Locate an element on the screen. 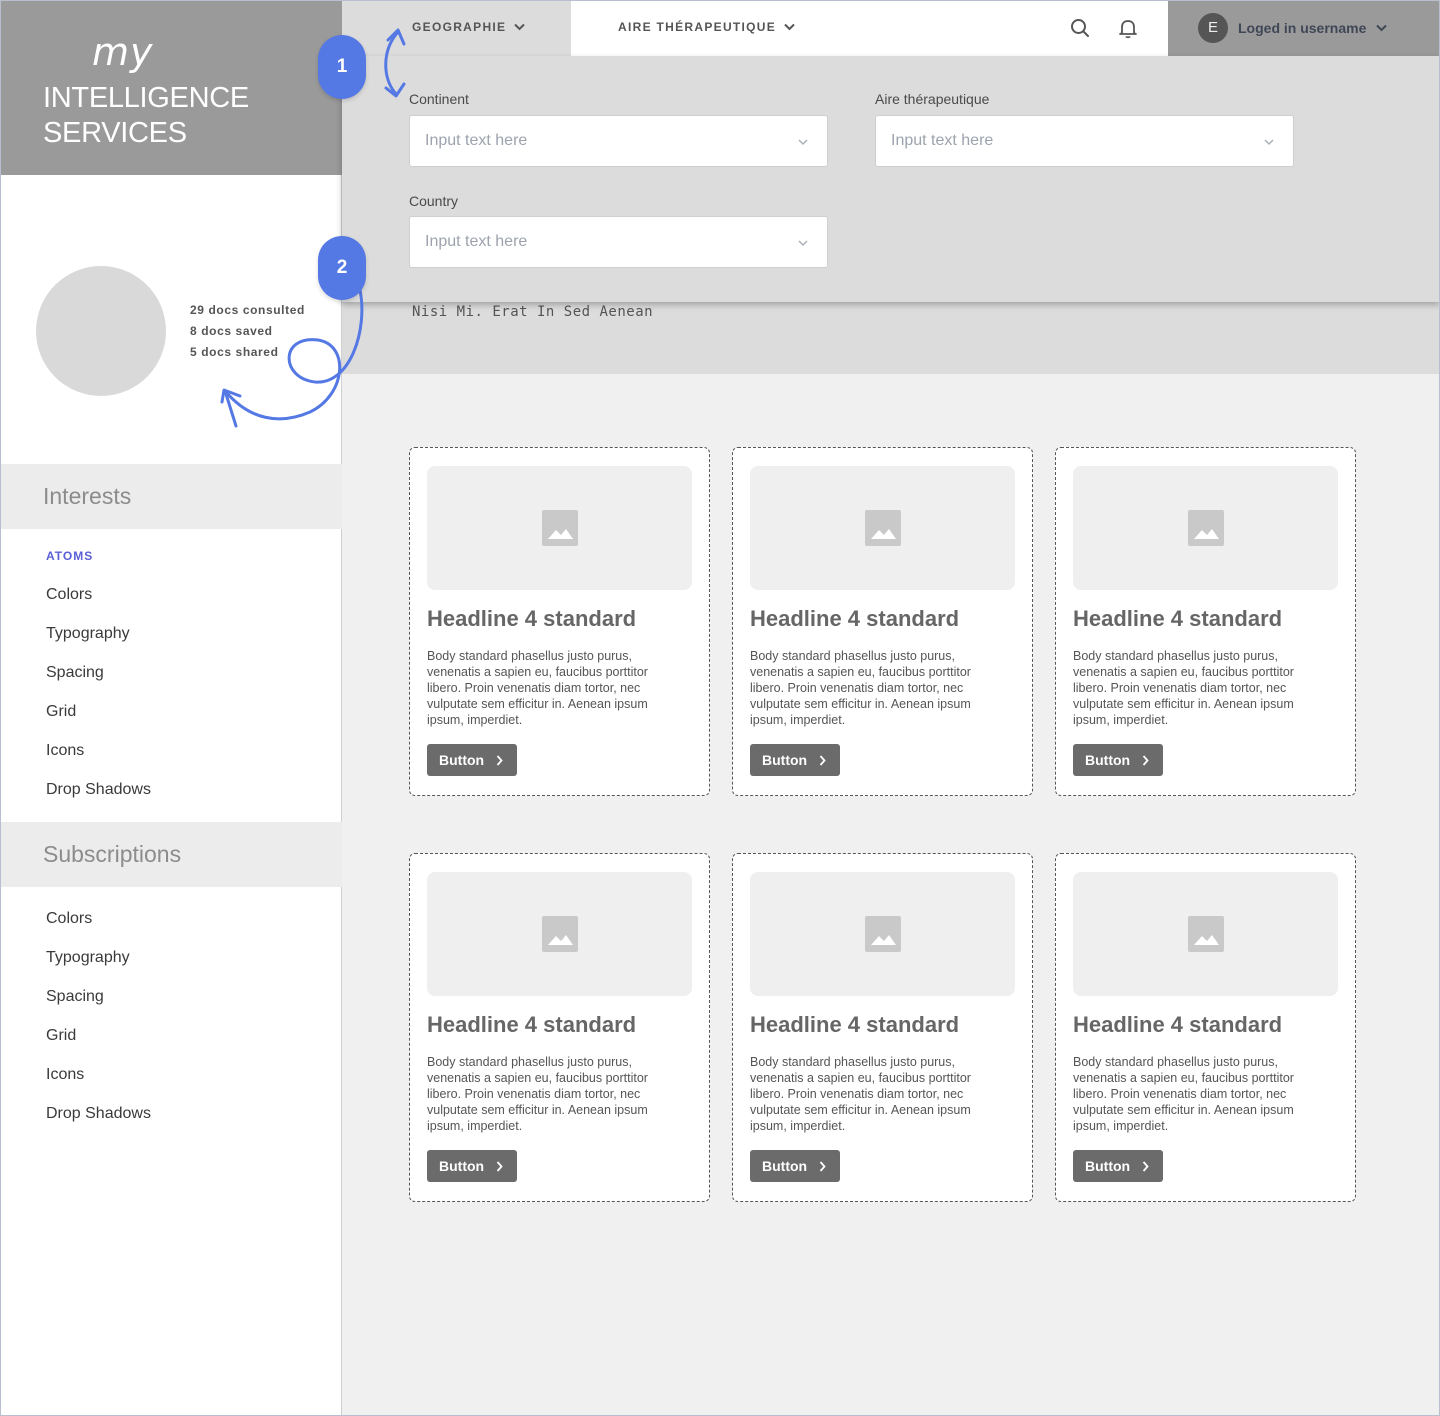 The height and width of the screenshot is (1416, 1440). interests-item-grid: Grid is located at coordinates (98, 722).